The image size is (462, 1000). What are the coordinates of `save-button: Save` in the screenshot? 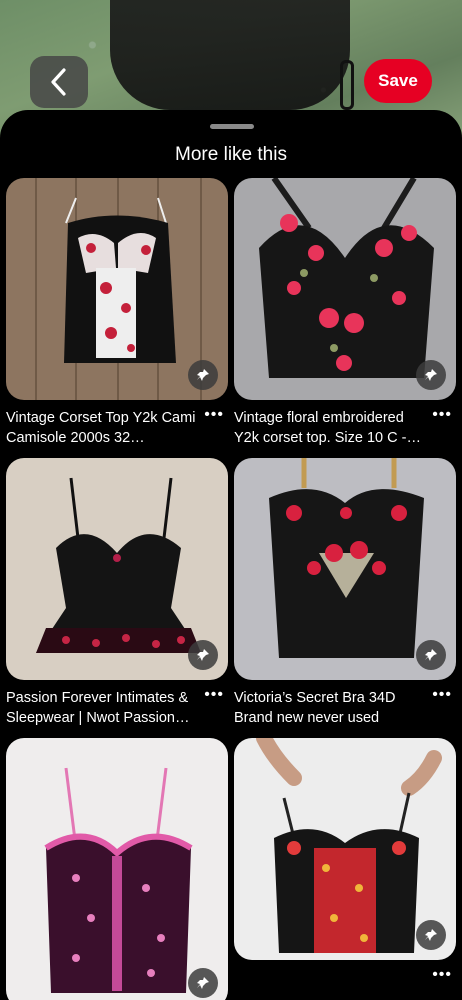 It's located at (398, 81).